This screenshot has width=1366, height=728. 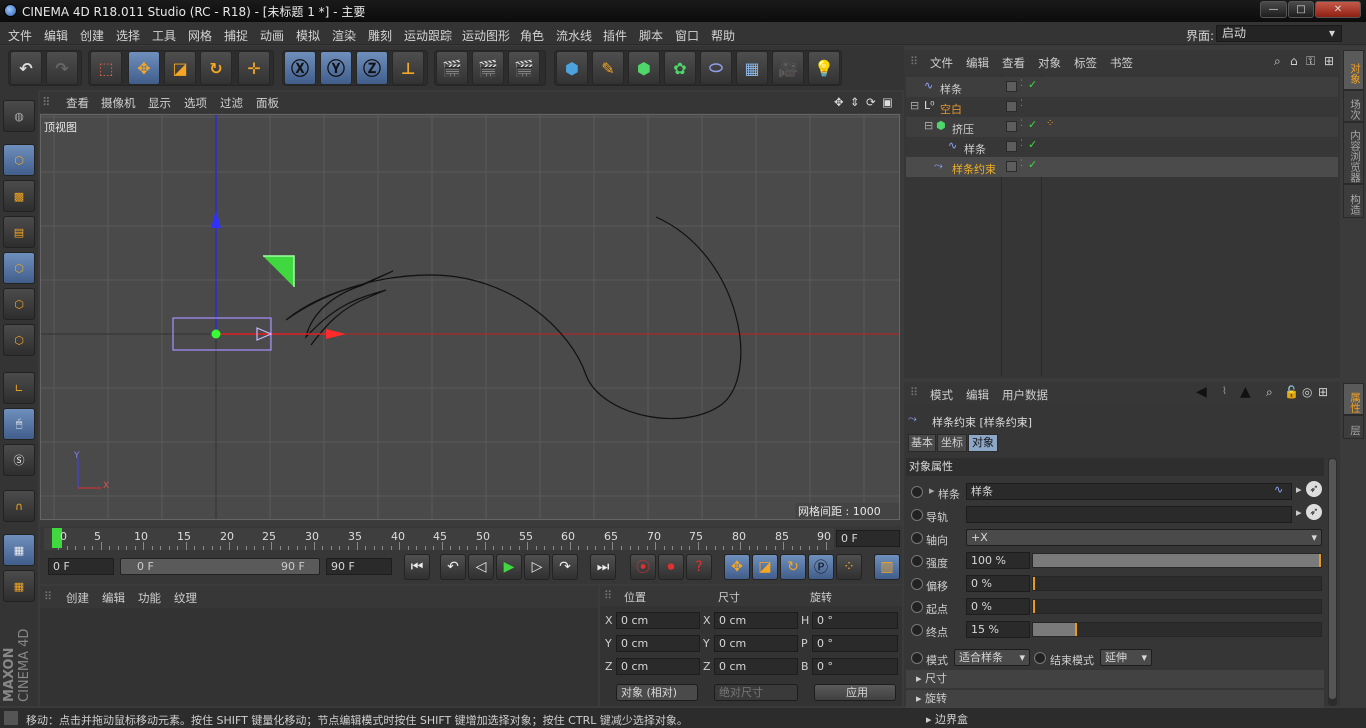 I want to click on live-selection-icon: ⬚, so click(x=106, y=68).